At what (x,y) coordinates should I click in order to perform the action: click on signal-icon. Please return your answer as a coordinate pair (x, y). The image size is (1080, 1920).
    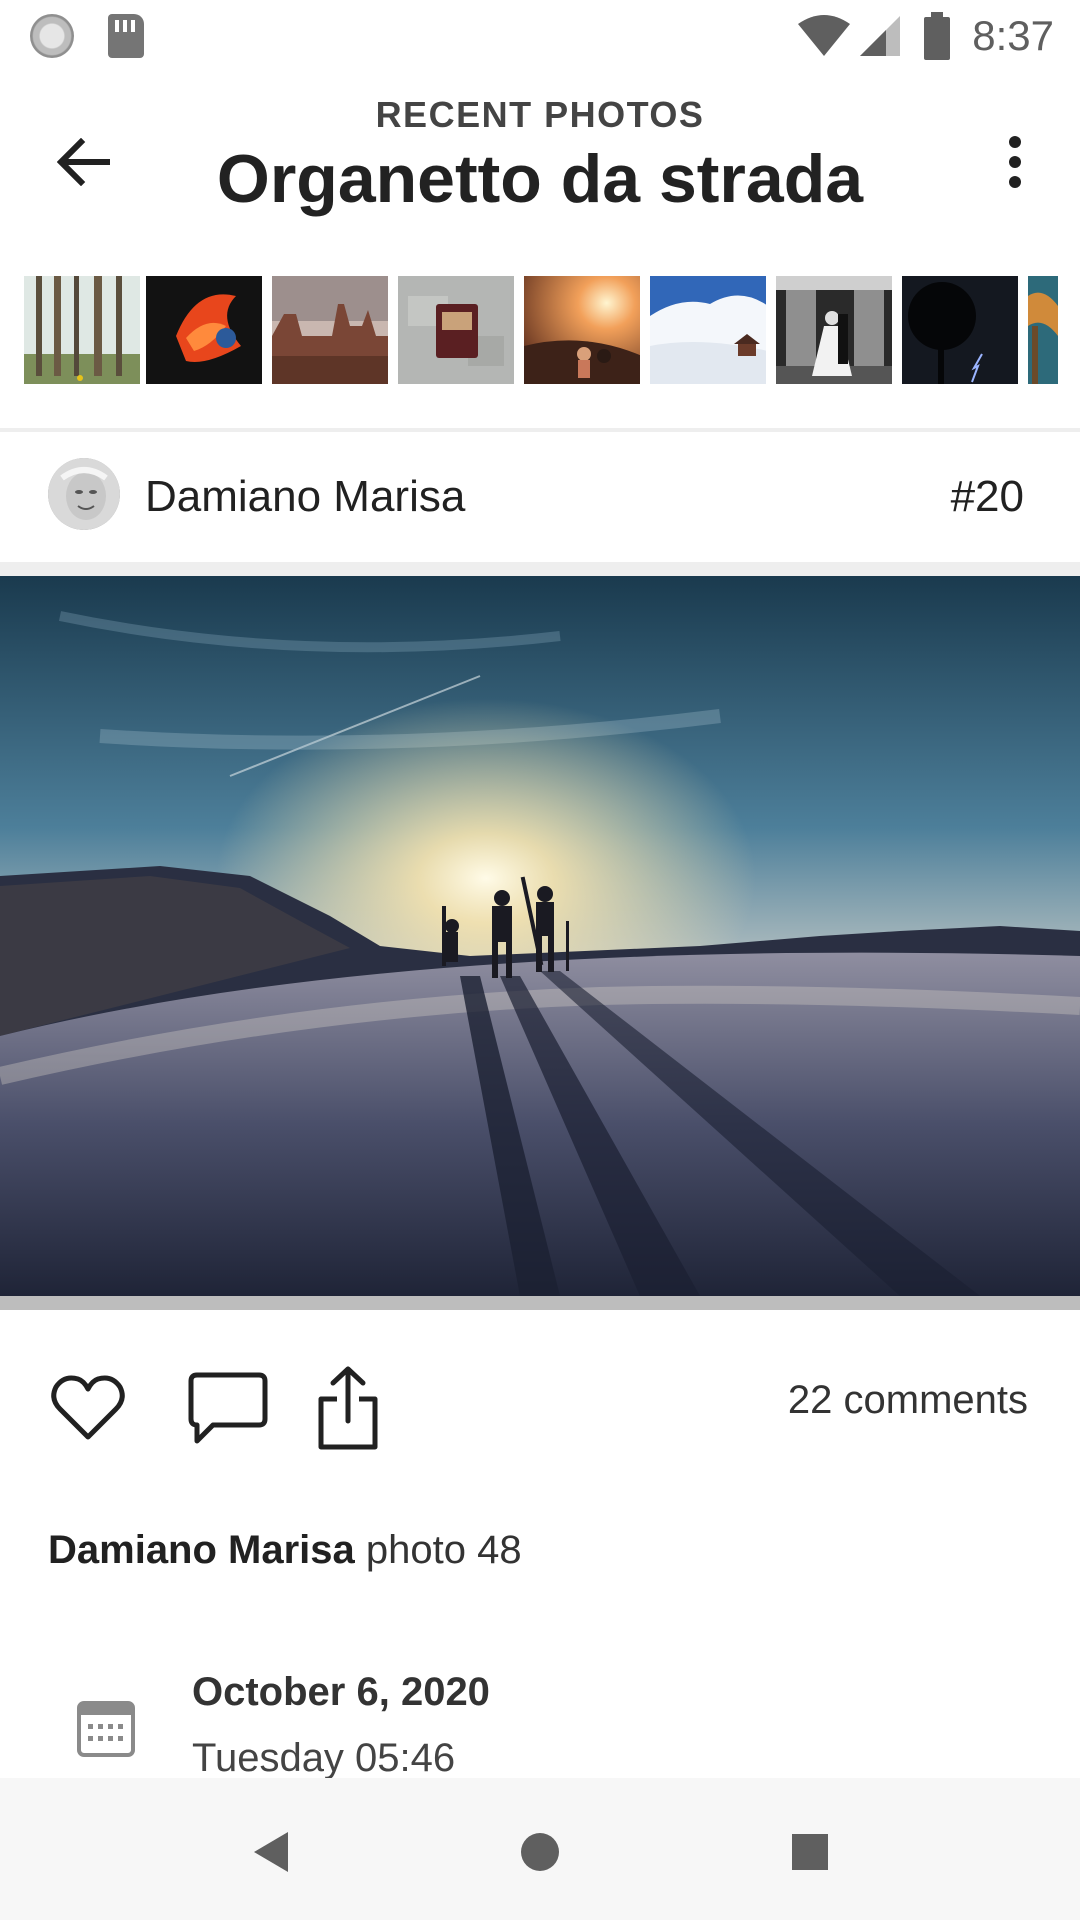
    Looking at the image, I should click on (880, 36).